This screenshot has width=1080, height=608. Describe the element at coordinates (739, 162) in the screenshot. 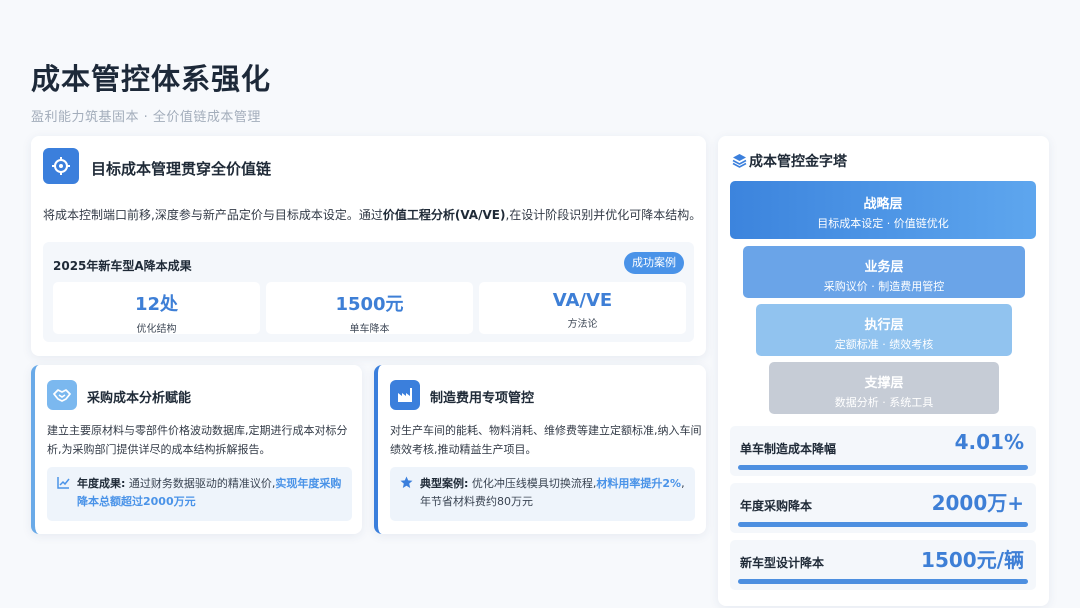

I see `layers-icon` at that location.